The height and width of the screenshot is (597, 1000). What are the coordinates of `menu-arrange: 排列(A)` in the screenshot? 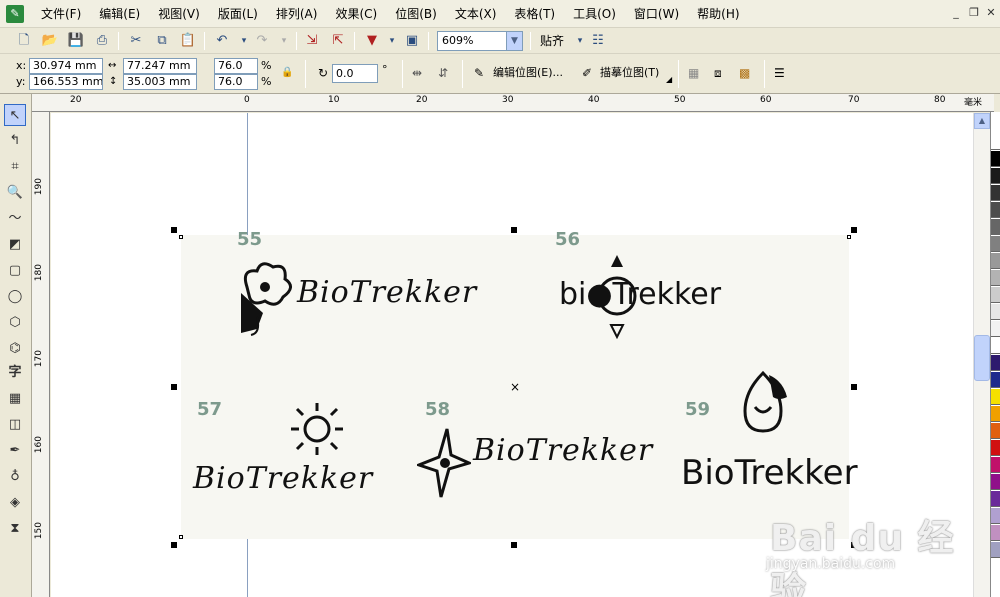 It's located at (297, 14).